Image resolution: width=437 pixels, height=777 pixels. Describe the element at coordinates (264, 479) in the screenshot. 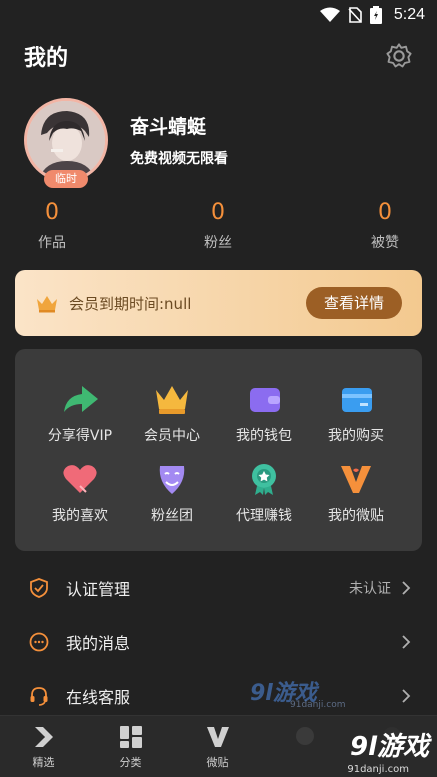

I see `medal-icon` at that location.